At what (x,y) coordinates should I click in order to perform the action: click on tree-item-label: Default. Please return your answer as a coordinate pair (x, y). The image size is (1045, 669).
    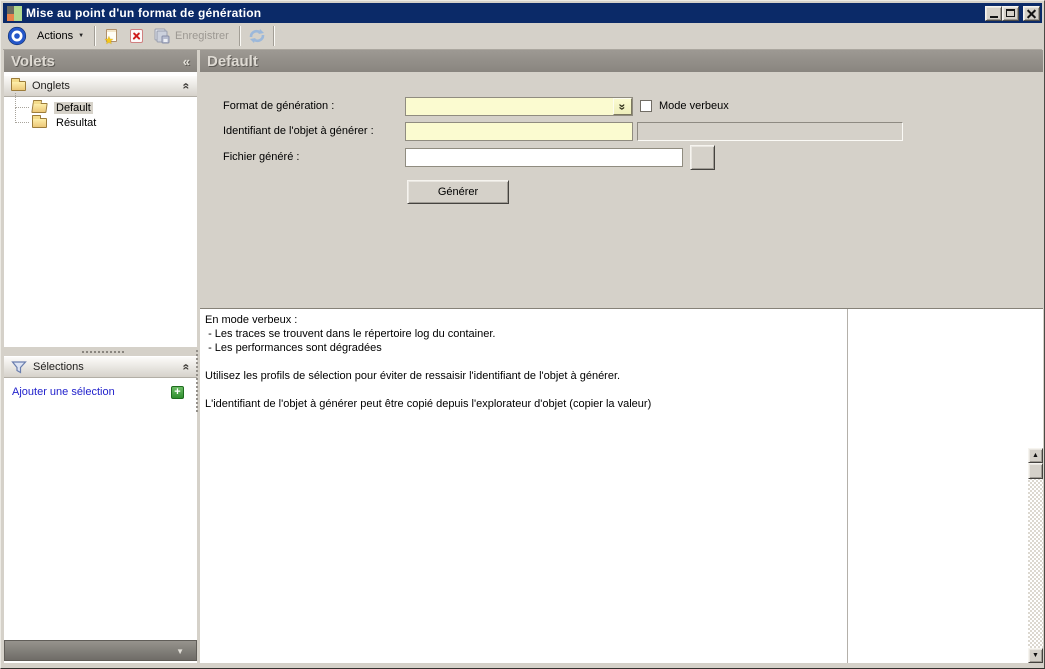
    Looking at the image, I should click on (73, 107).